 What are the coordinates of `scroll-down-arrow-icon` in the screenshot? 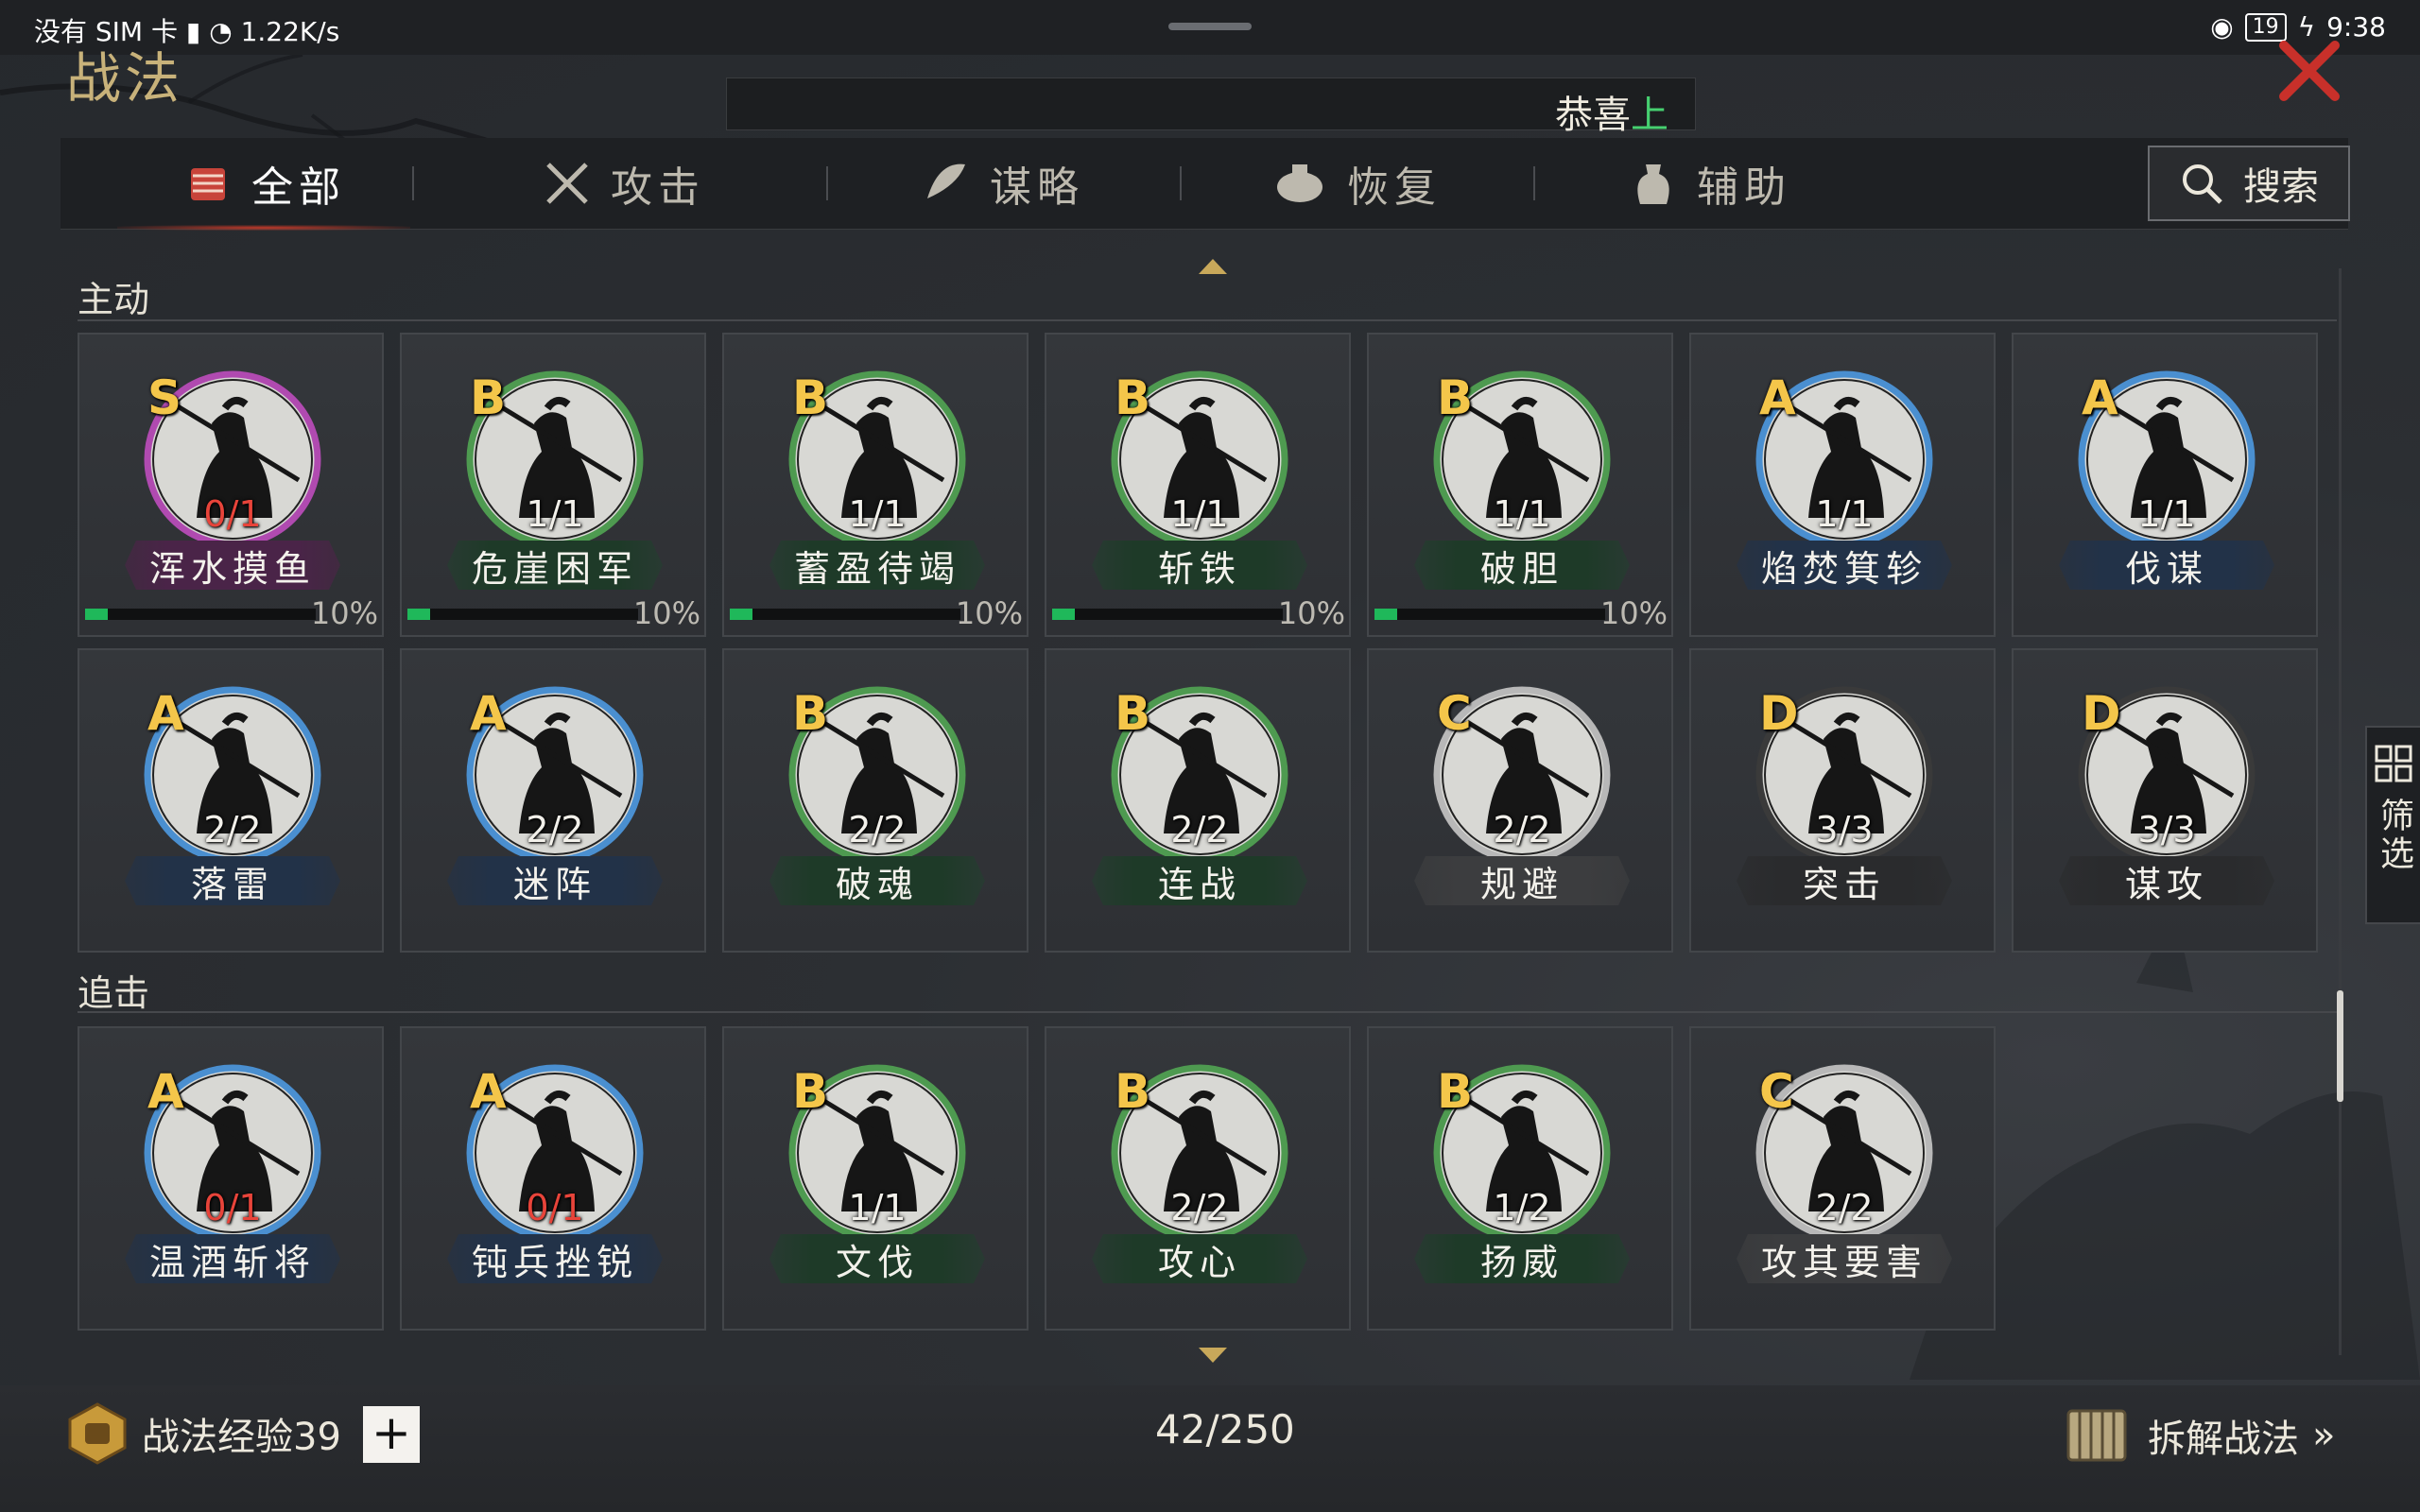 It's located at (1213, 1355).